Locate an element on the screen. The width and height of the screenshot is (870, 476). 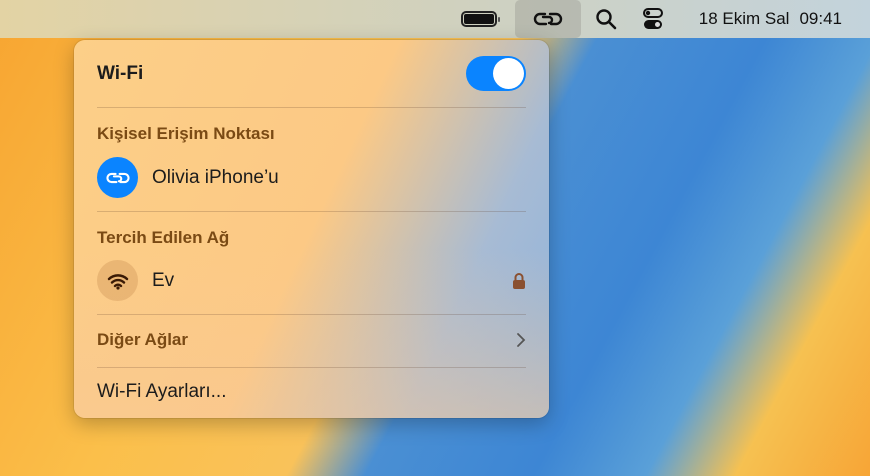
other-networks-item: Diğer Ağlar is located at coordinates (311, 340).